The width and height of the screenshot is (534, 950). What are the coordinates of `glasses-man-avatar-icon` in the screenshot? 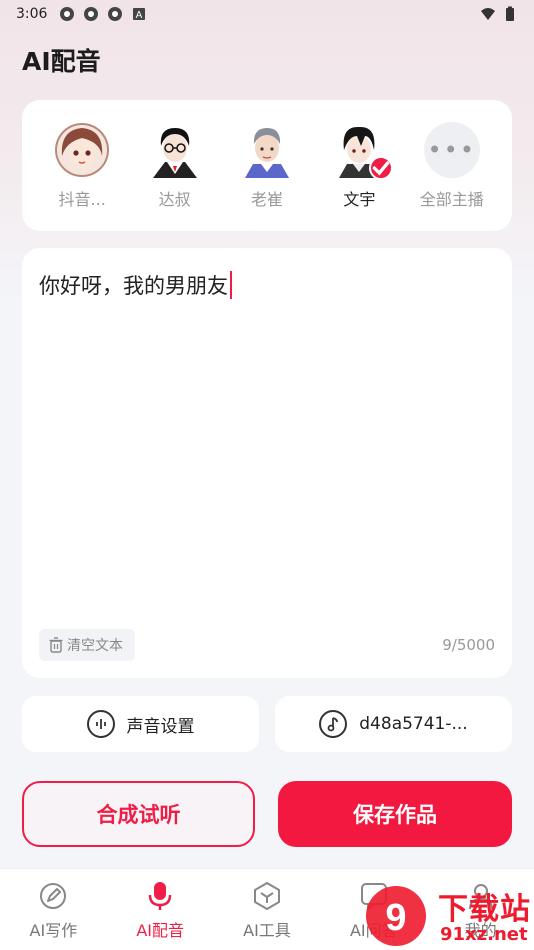 It's located at (175, 150).